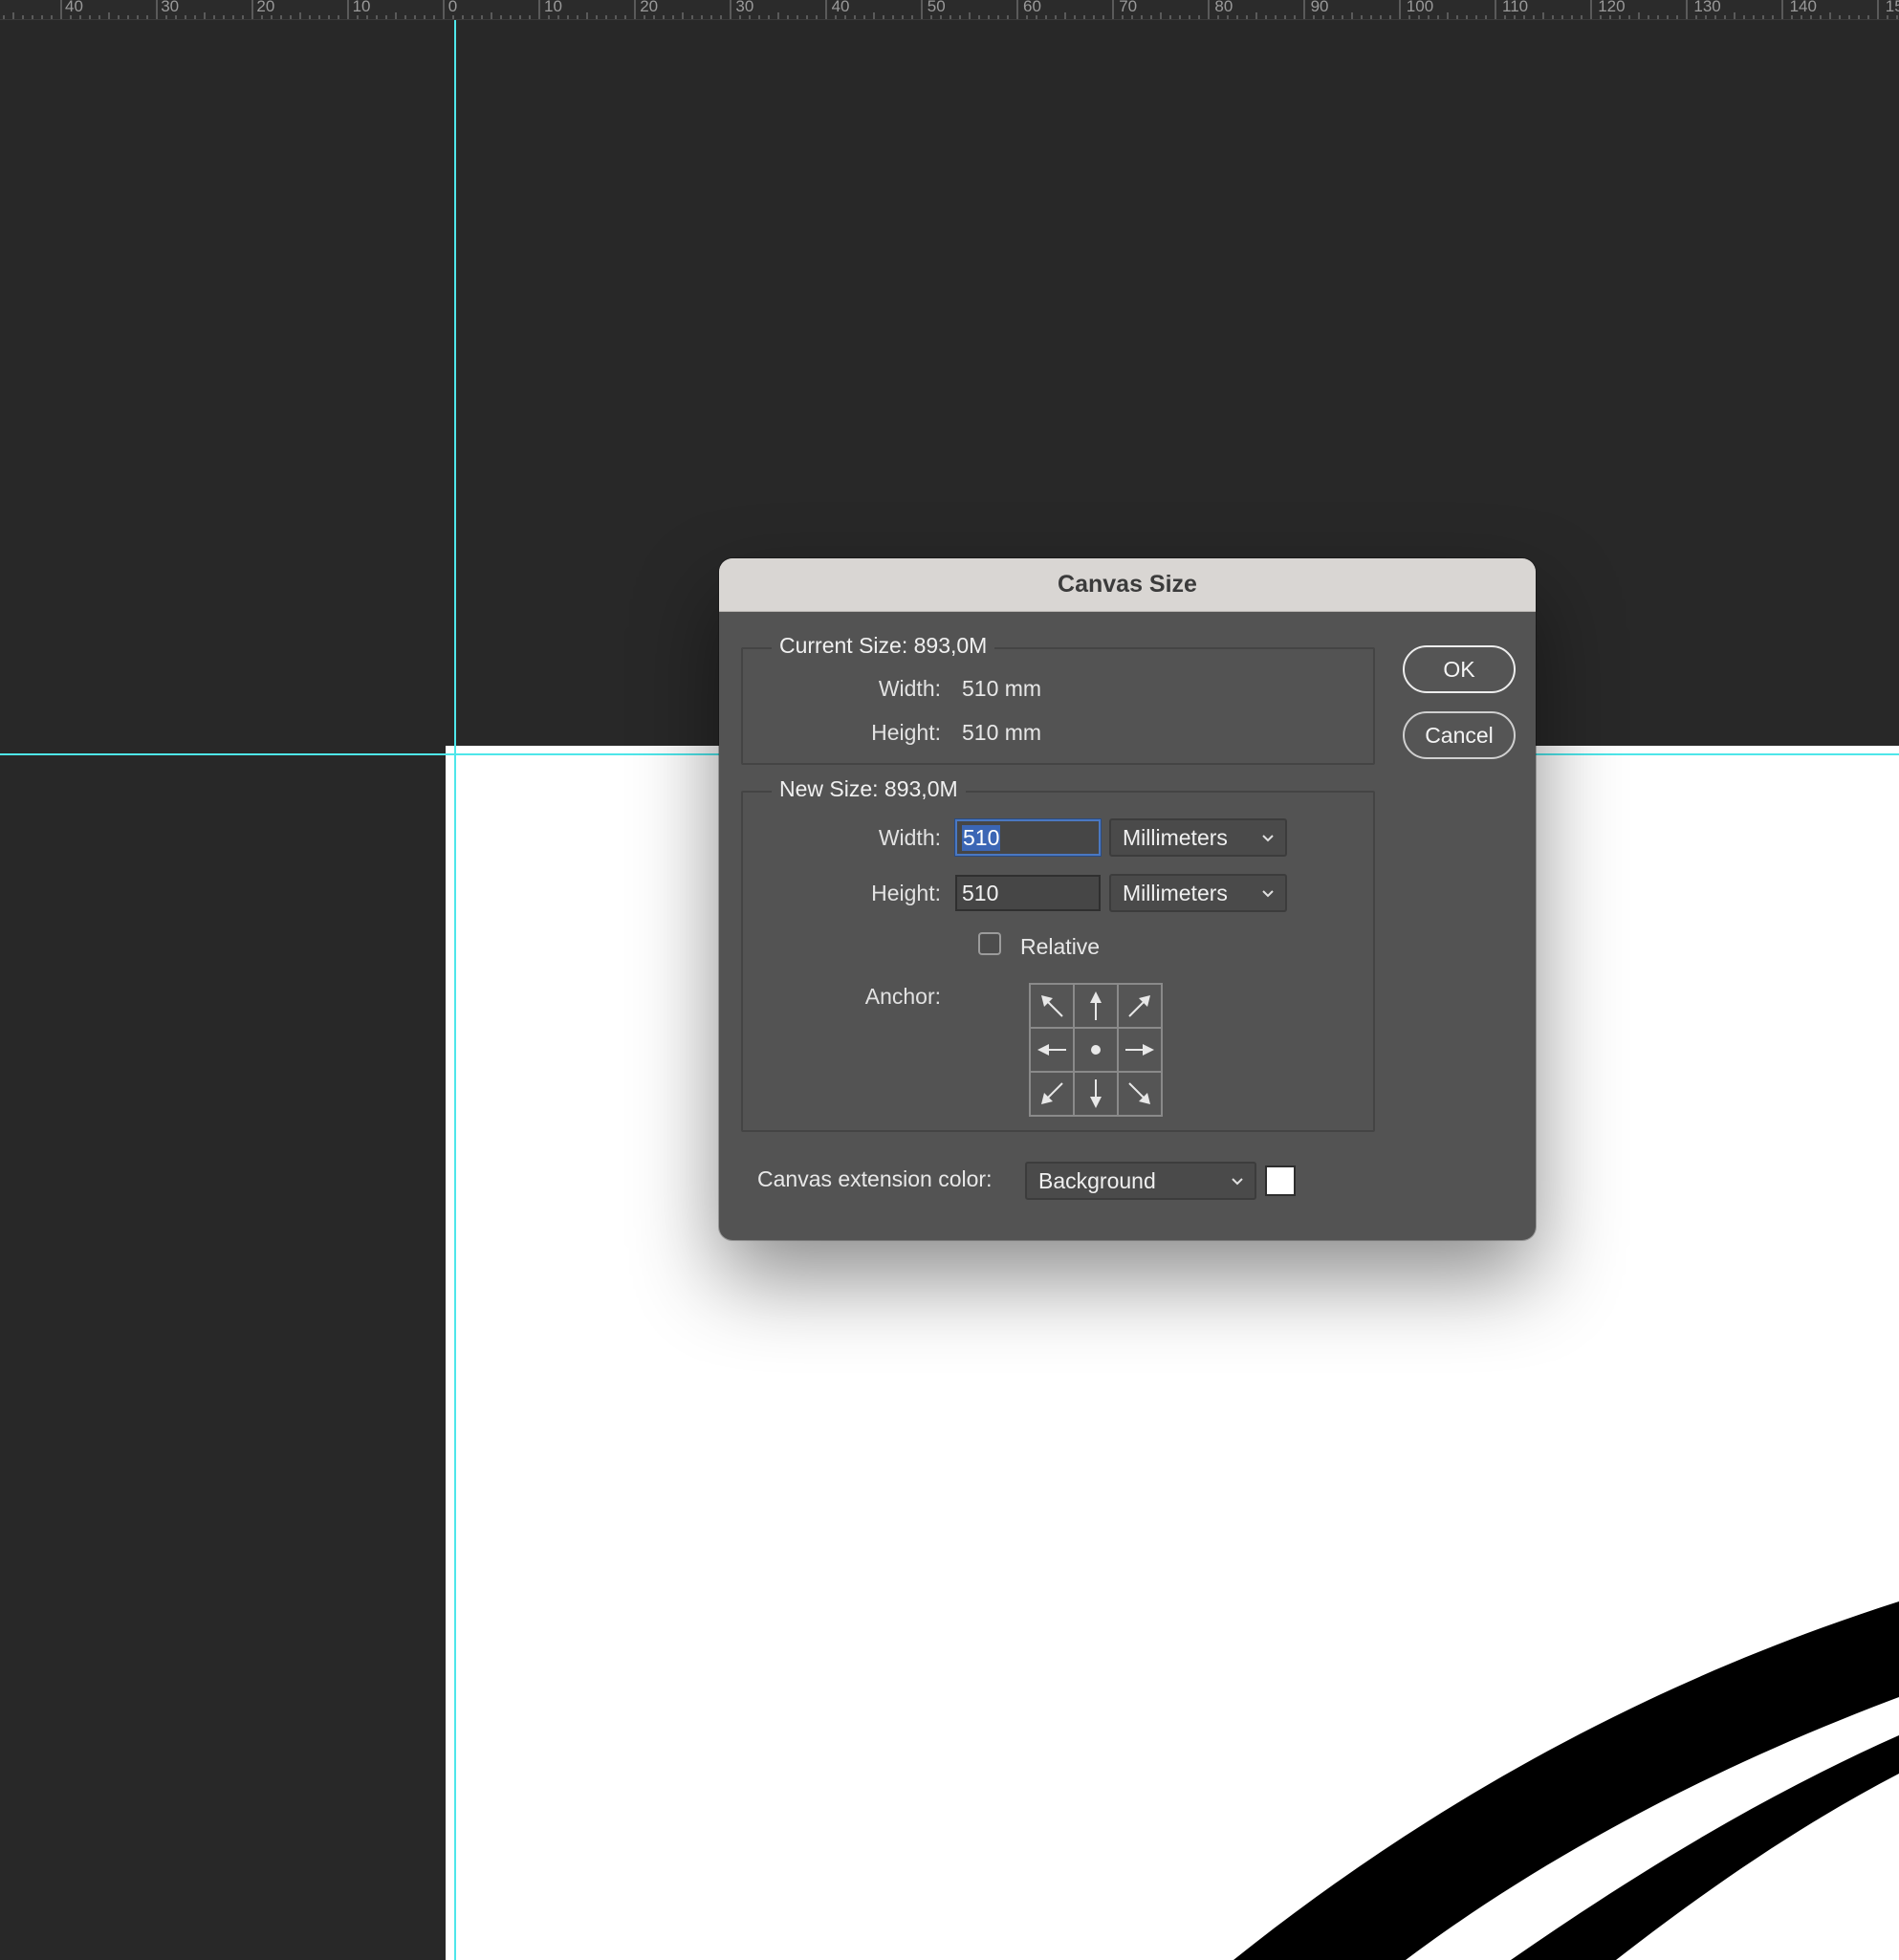 The width and height of the screenshot is (1899, 1960). I want to click on anchor-top-left, so click(1052, 1006).